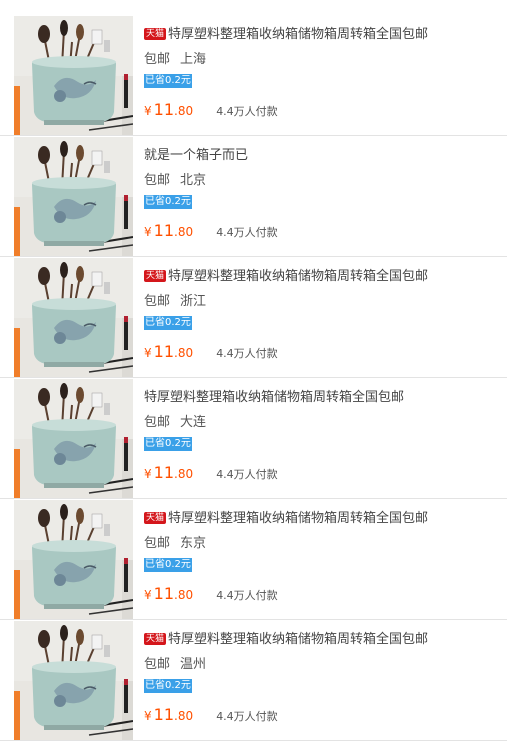  Describe the element at coordinates (253, 749) in the screenshot. I see `list-bottom-spacer` at that location.